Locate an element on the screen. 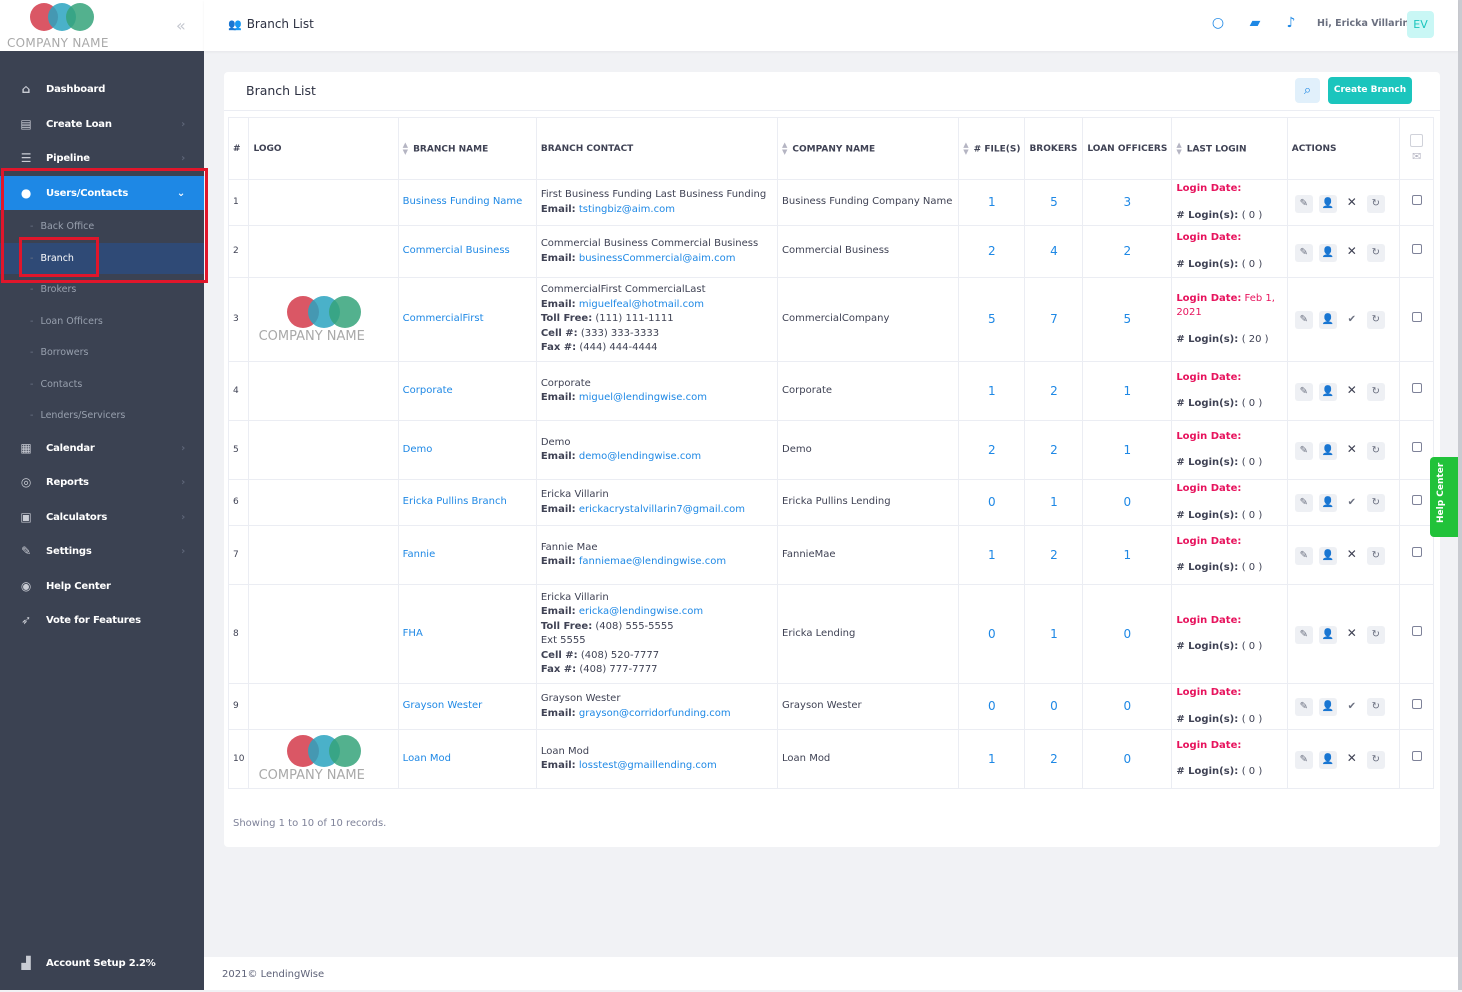 Image resolution: width=1462 pixels, height=992 pixels. sidebar-item-vote-features: ➶ Vote for Features is located at coordinates (102, 620).